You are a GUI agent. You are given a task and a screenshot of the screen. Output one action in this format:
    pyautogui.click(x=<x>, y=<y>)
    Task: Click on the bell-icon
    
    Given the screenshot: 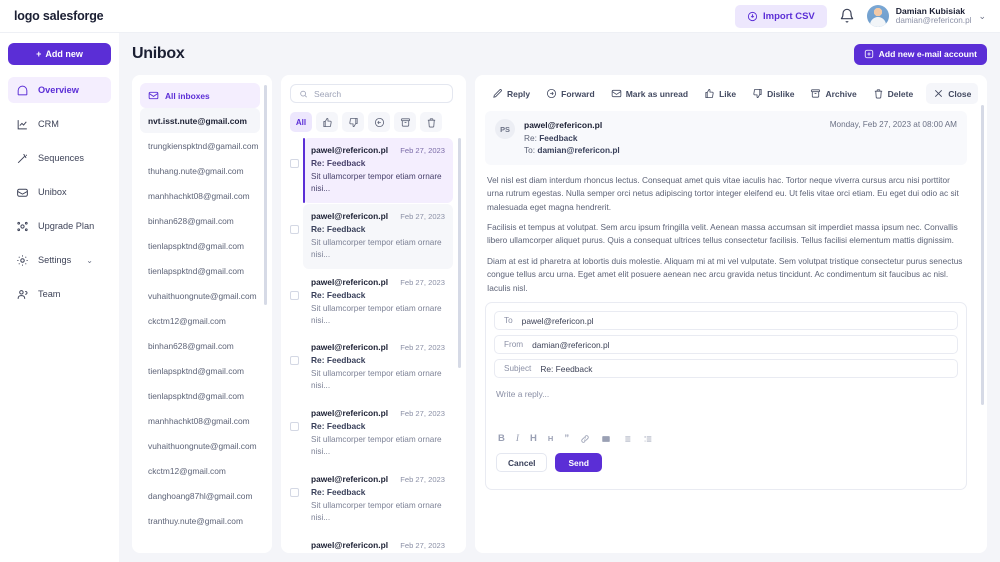 What is the action you would take?
    pyautogui.click(x=847, y=16)
    